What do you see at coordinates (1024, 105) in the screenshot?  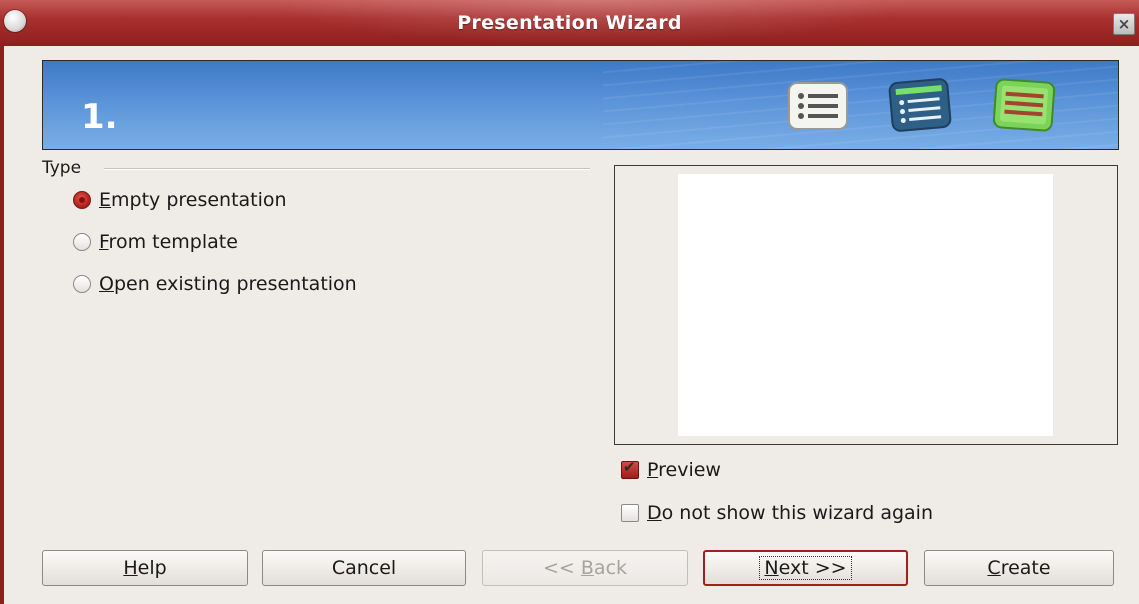 I see `list-green-icon` at bounding box center [1024, 105].